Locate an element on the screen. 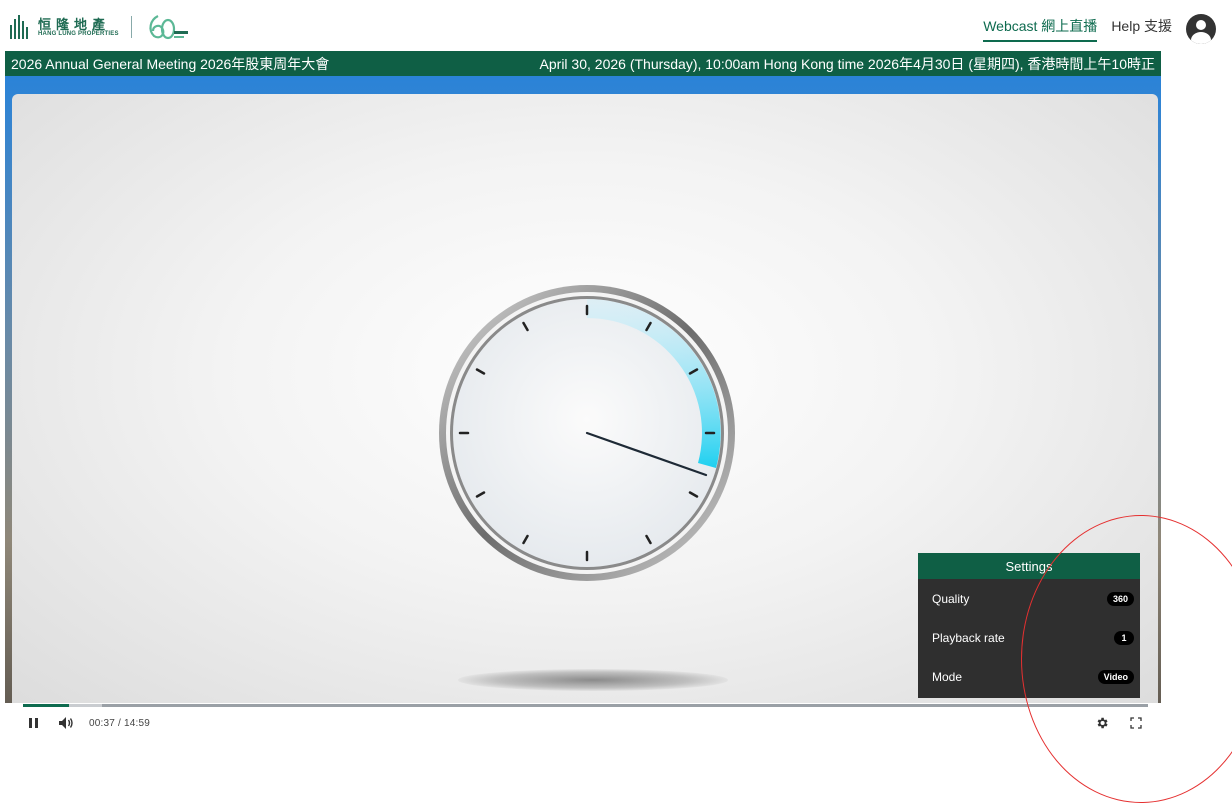  time-display: 00:37 / 14:59 is located at coordinates (119, 723).